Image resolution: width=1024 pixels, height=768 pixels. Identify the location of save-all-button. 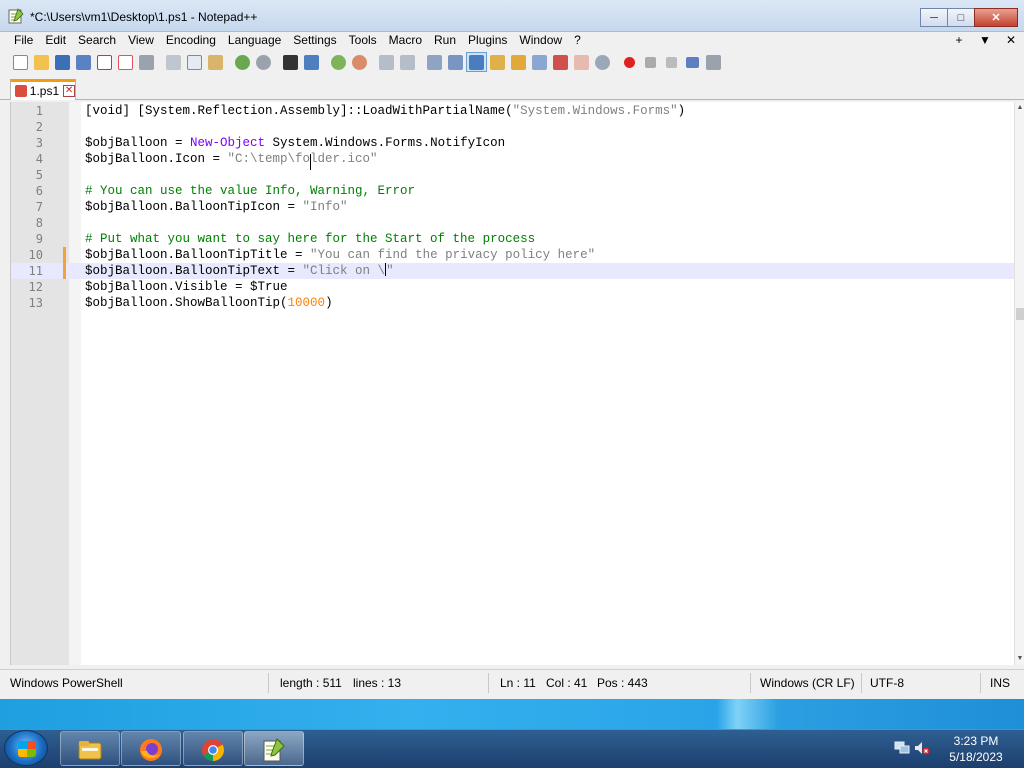
(83, 62).